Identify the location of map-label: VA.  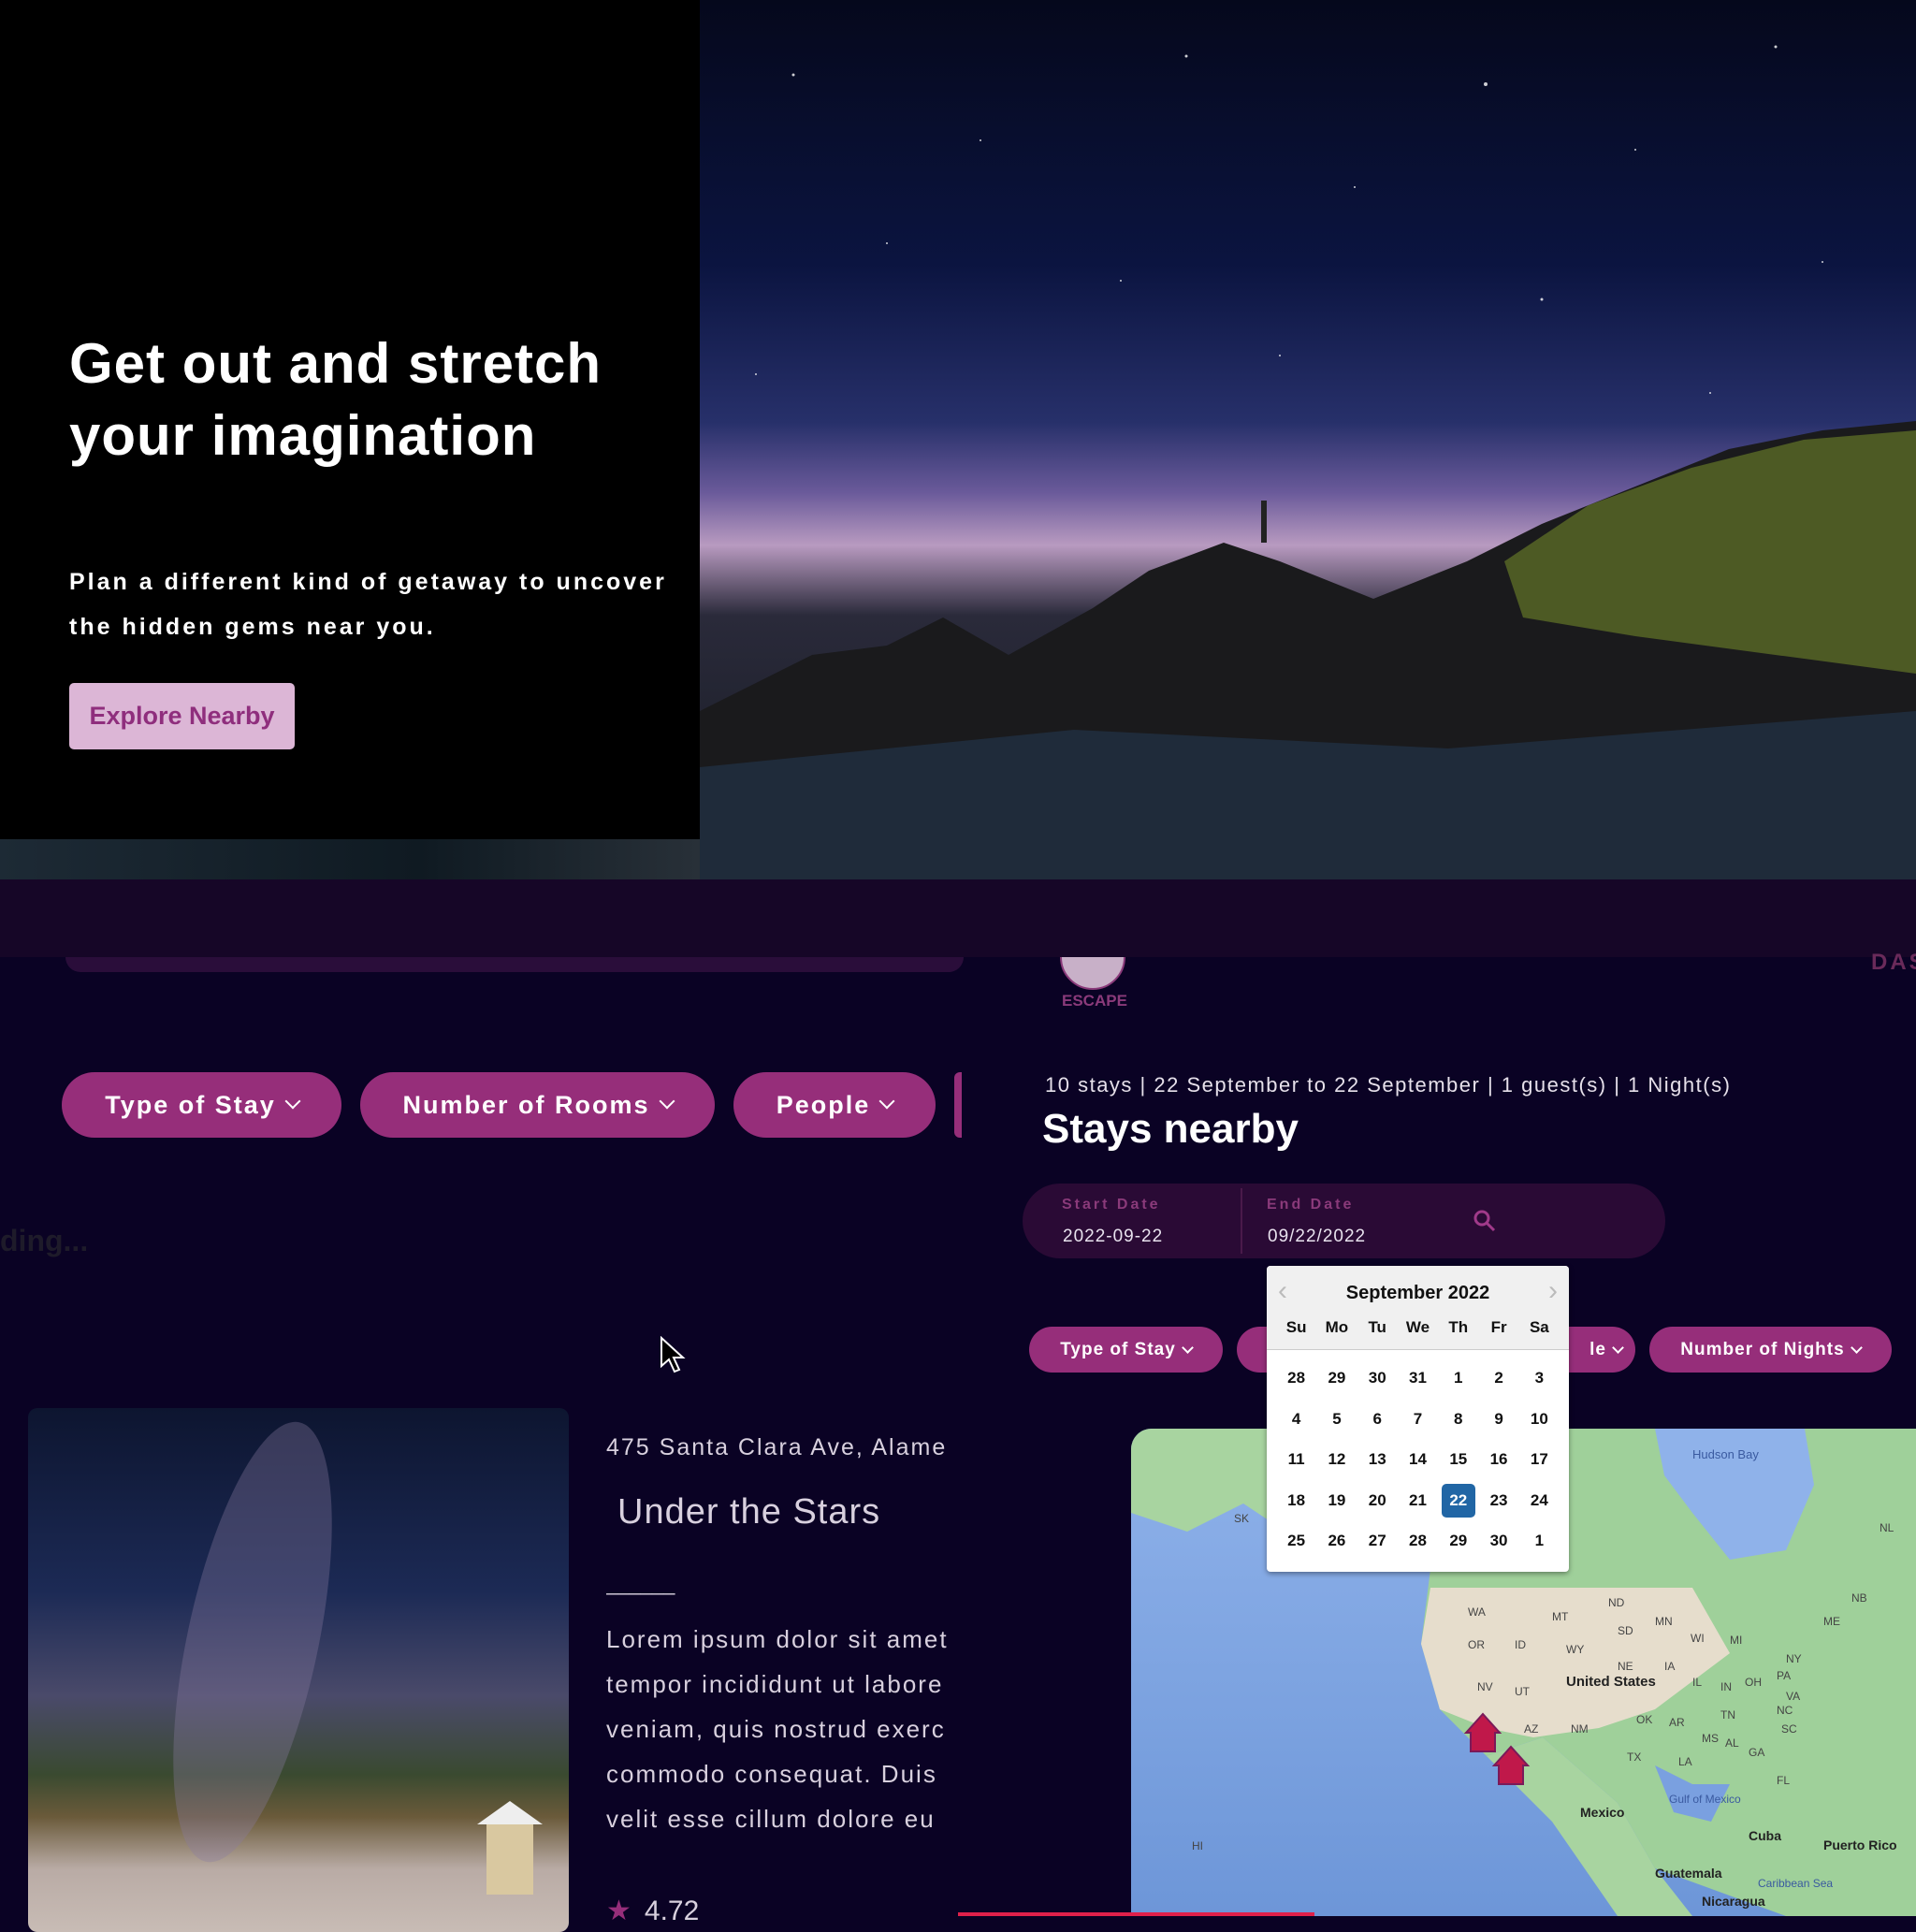
(1793, 1697).